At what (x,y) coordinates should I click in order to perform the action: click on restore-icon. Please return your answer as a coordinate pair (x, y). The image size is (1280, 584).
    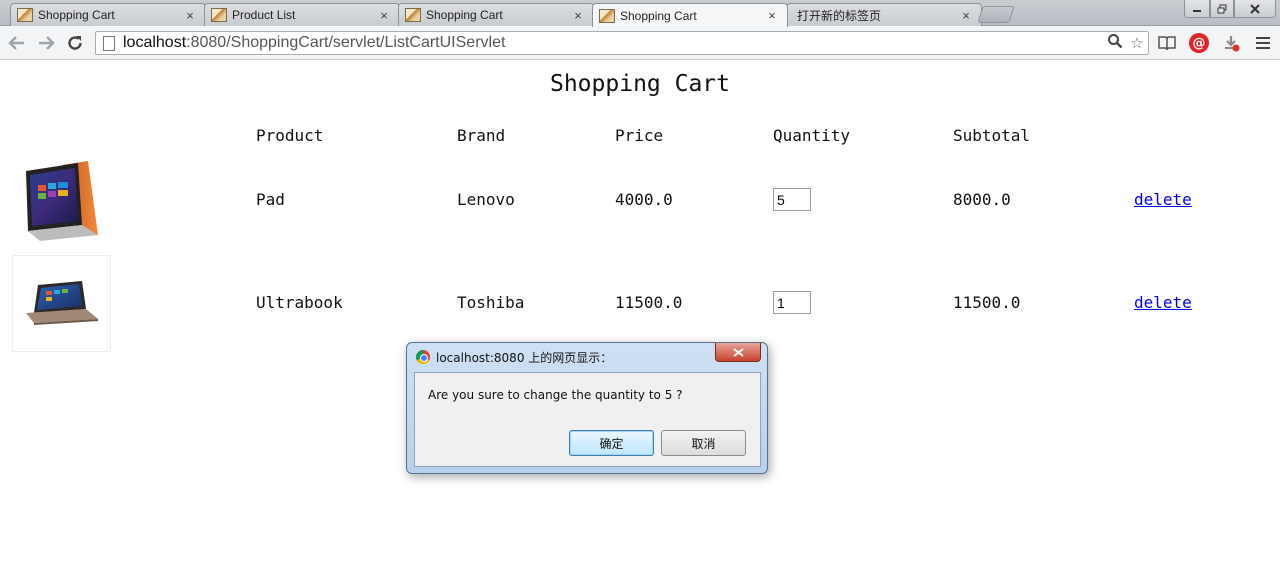
    Looking at the image, I should click on (1222, 8).